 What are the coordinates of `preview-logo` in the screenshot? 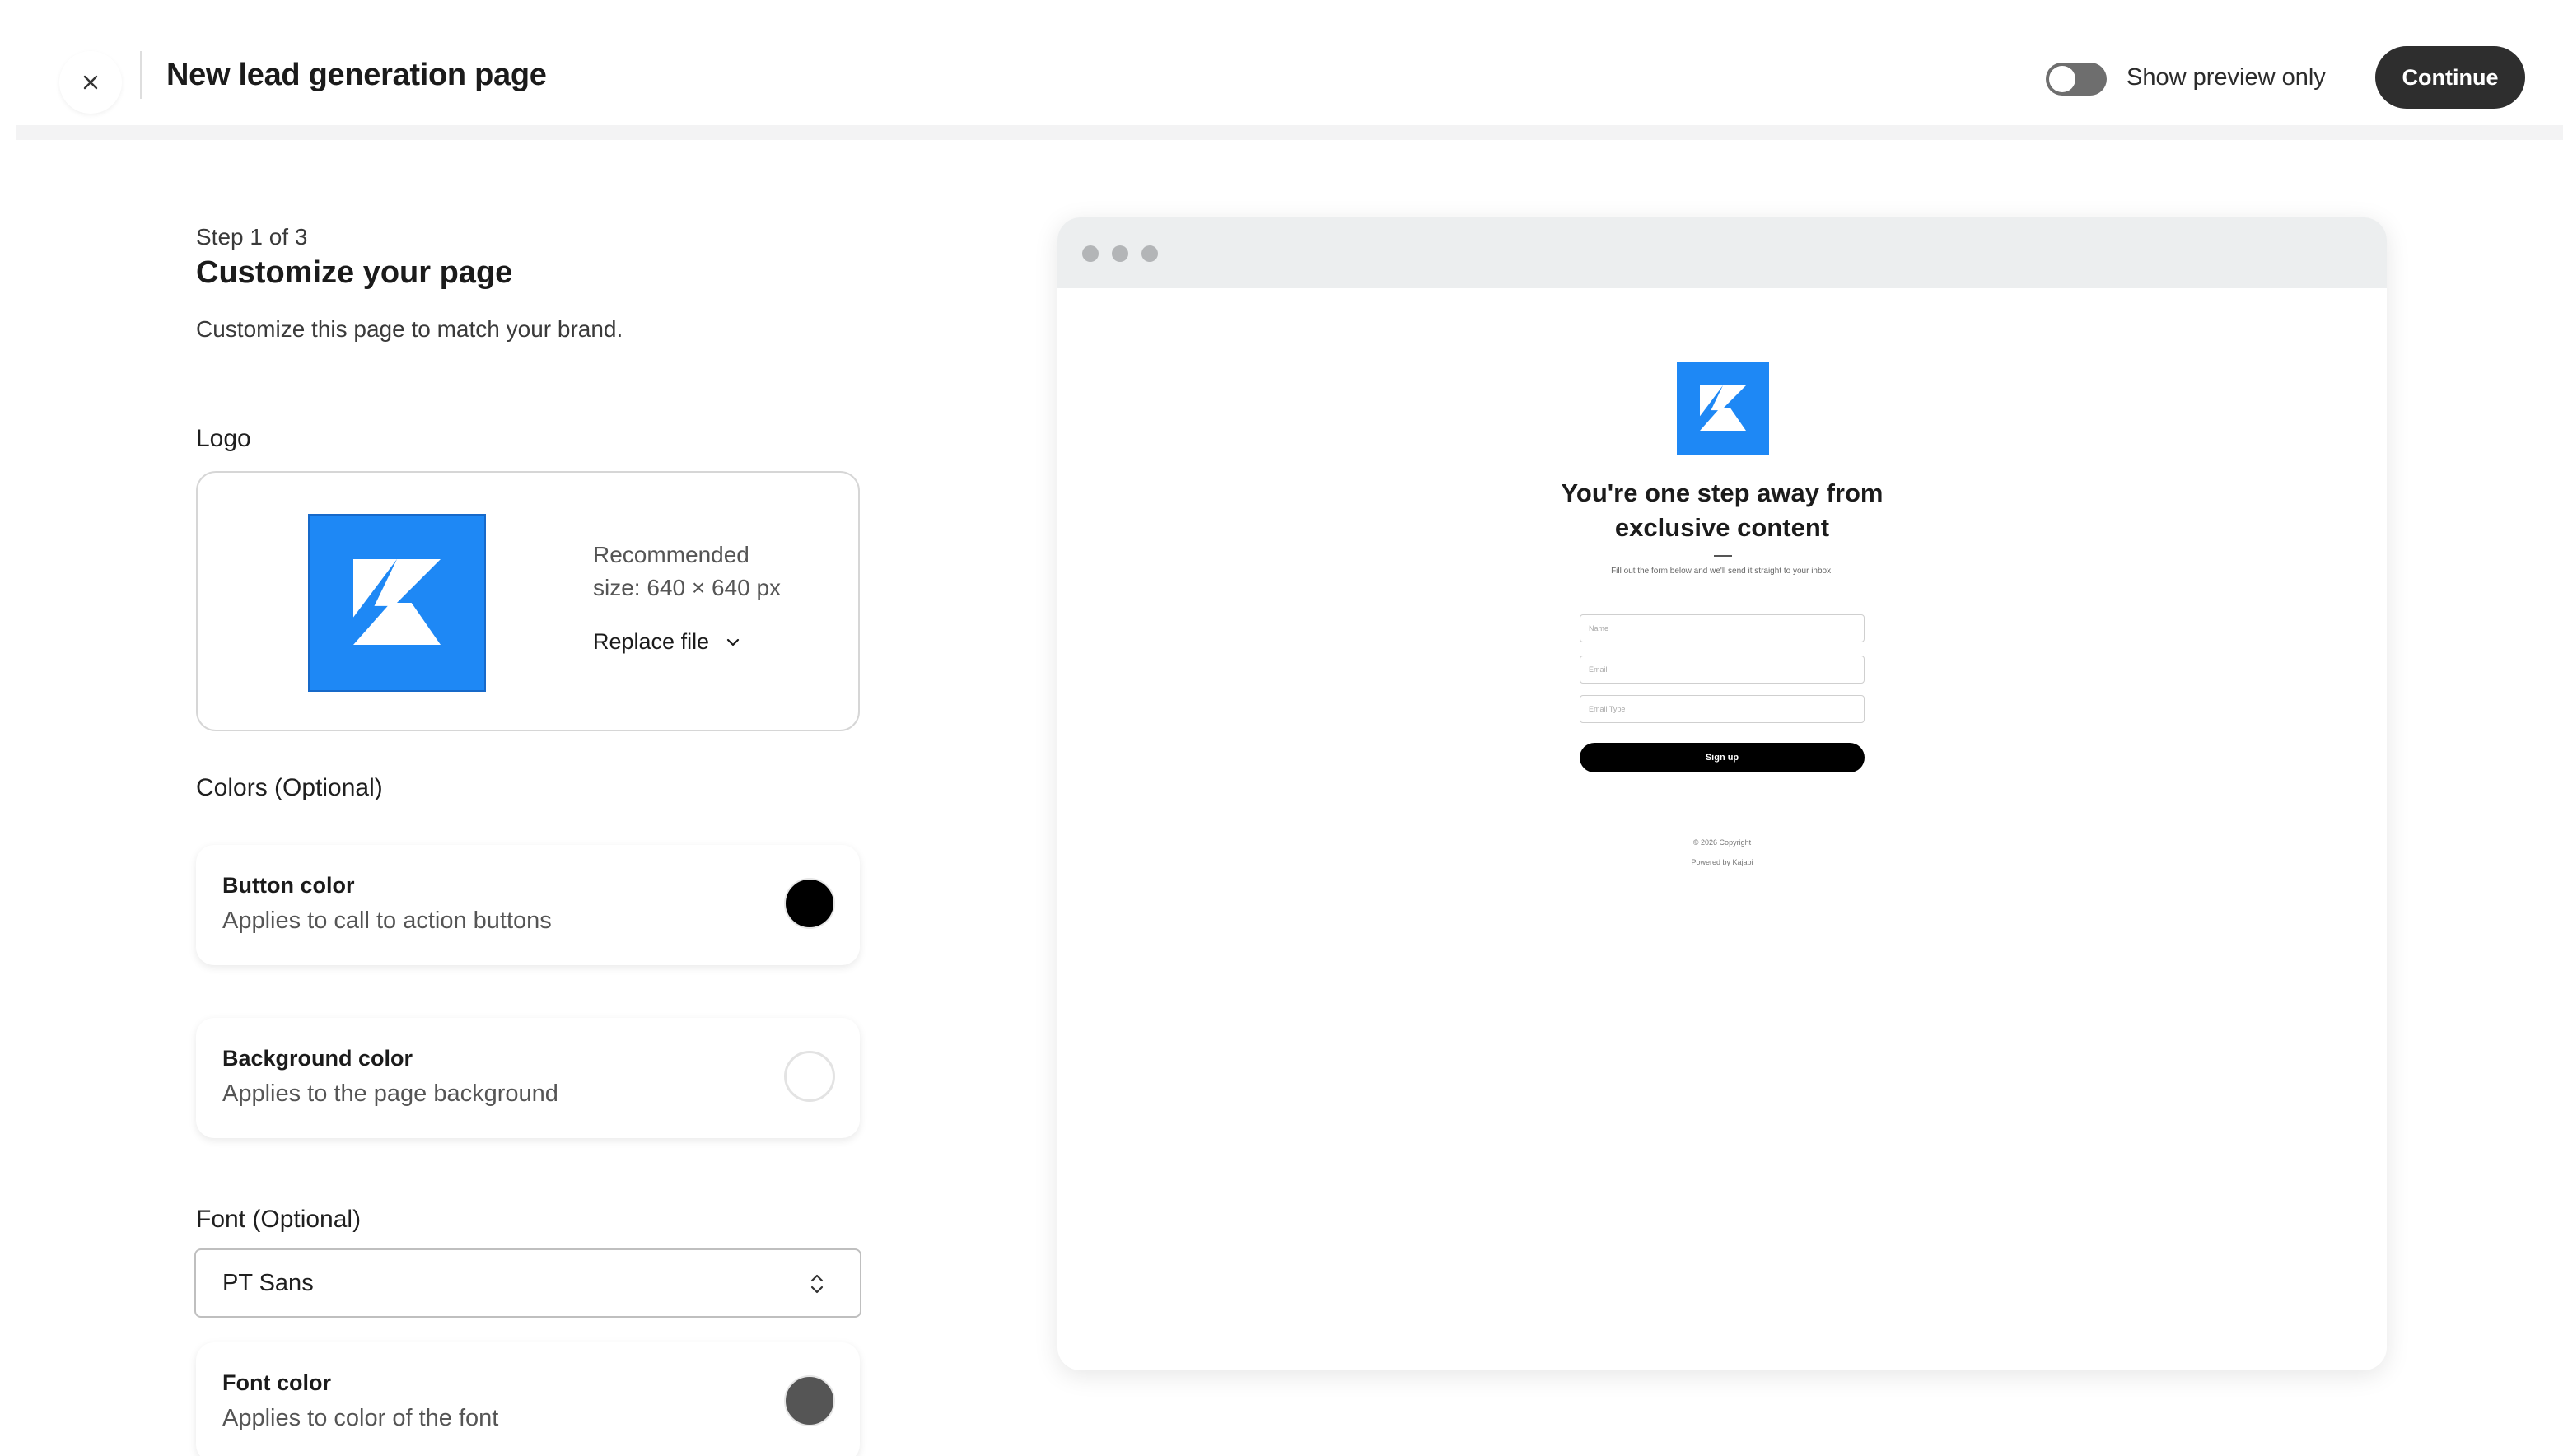 It's located at (1723, 408).